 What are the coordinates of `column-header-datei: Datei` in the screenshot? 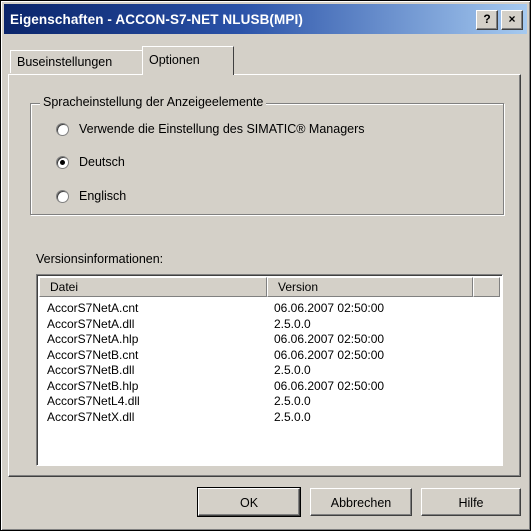 It's located at (153, 287).